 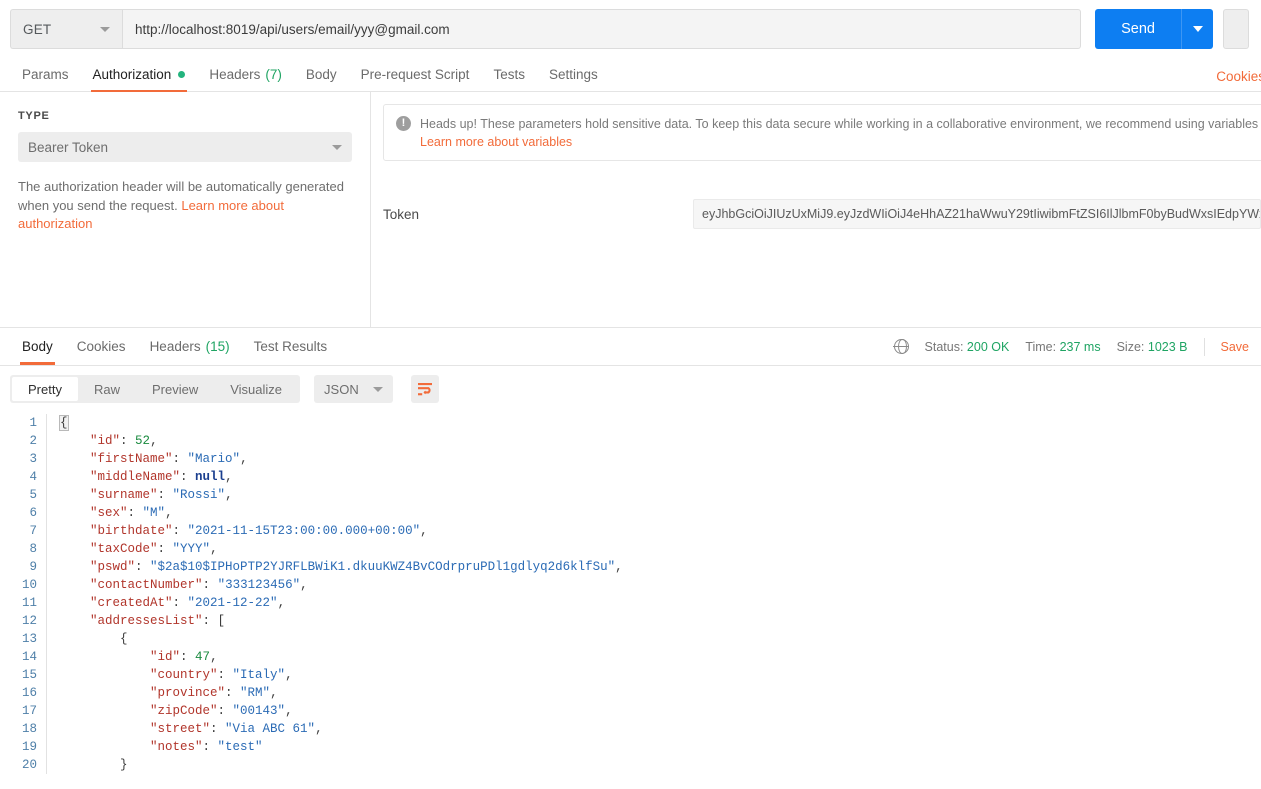 What do you see at coordinates (256, 389) in the screenshot?
I see `view-visualize: Visualize` at bounding box center [256, 389].